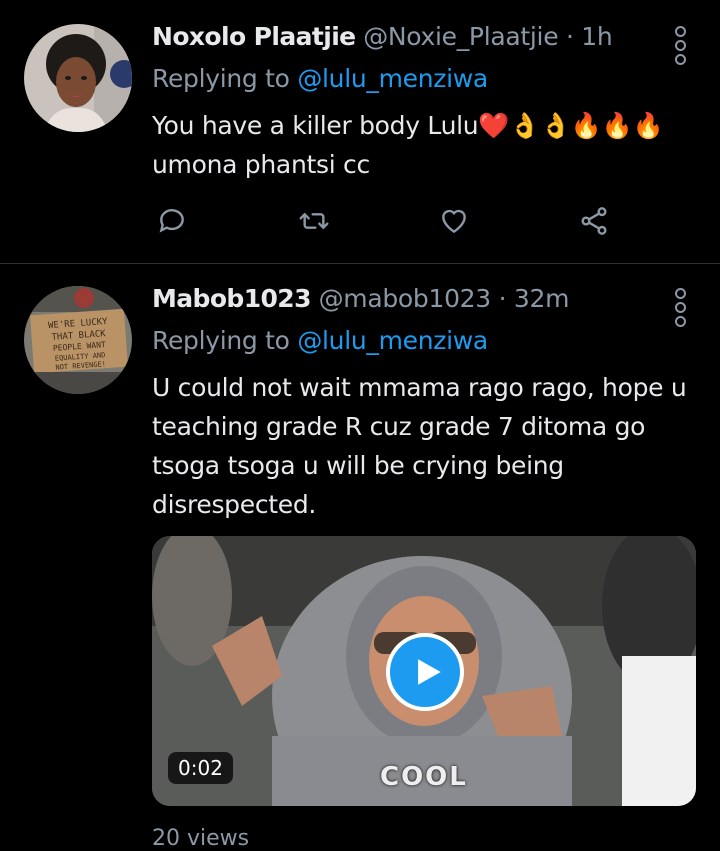 Image resolution: width=720 pixels, height=851 pixels. What do you see at coordinates (596, 36) in the screenshot?
I see `timestamp: 1h` at bounding box center [596, 36].